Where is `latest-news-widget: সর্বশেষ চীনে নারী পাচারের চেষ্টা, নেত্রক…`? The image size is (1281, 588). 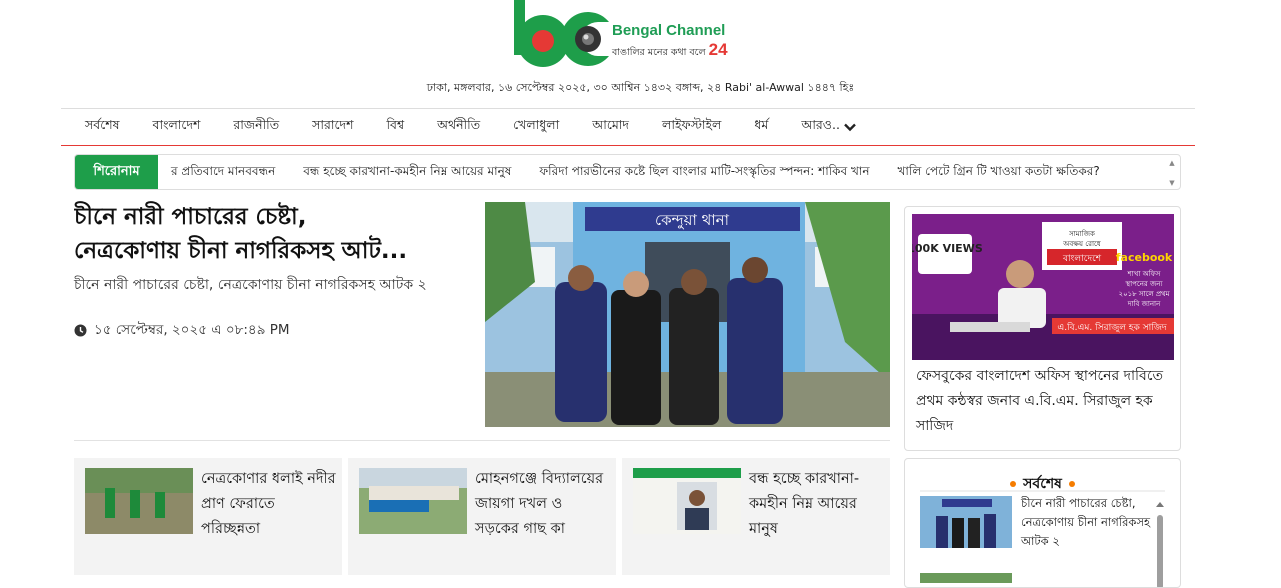 latest-news-widget: সর্বশেষ চীনে নারী পাচারের চেষ্টা, নেত্রক… is located at coordinates (1042, 523).